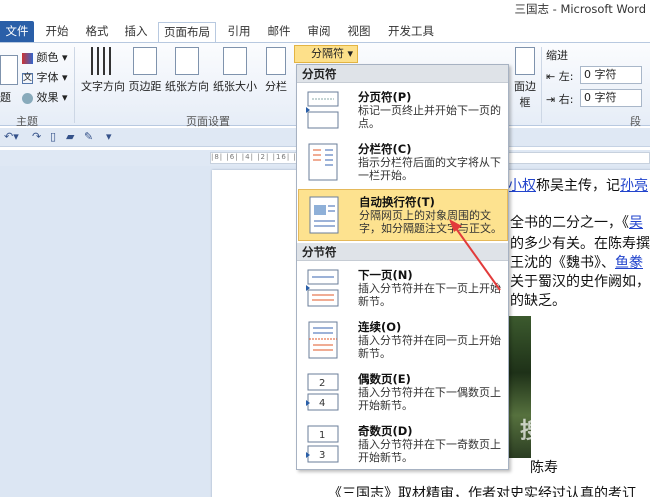  I want to click on theme-button-label: 题, so click(5, 97).